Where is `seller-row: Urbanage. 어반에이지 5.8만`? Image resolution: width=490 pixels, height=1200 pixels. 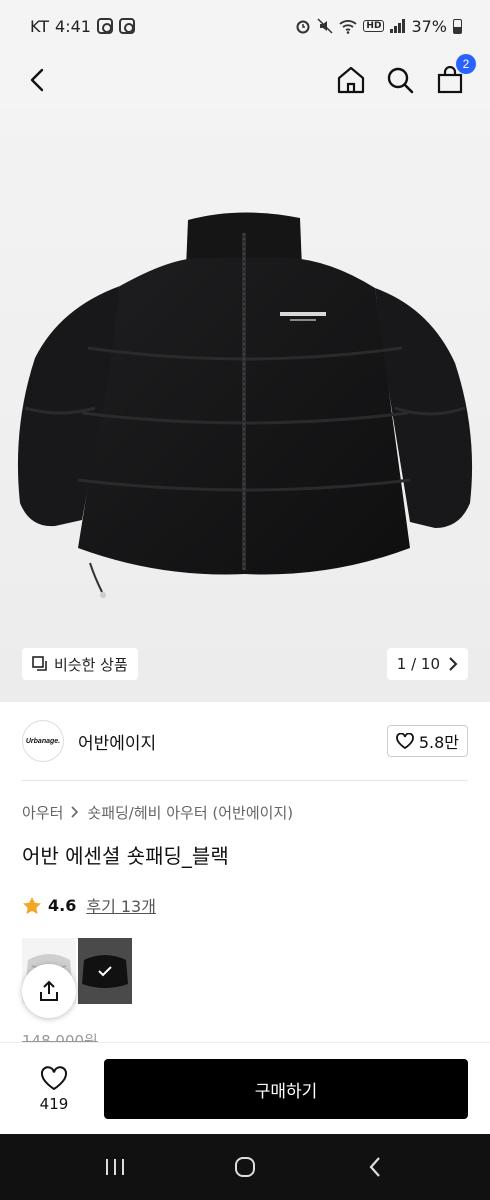
seller-row: Urbanage. 어반에이지 5.8만 is located at coordinates (245, 741).